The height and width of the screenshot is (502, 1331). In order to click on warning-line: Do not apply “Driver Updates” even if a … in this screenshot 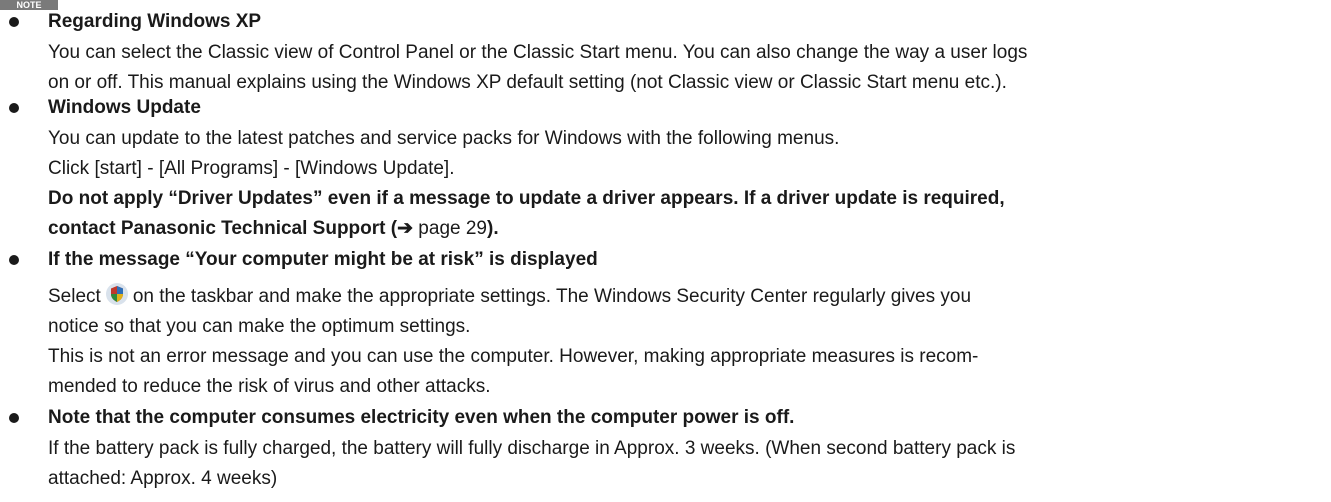, I will do `click(526, 198)`.